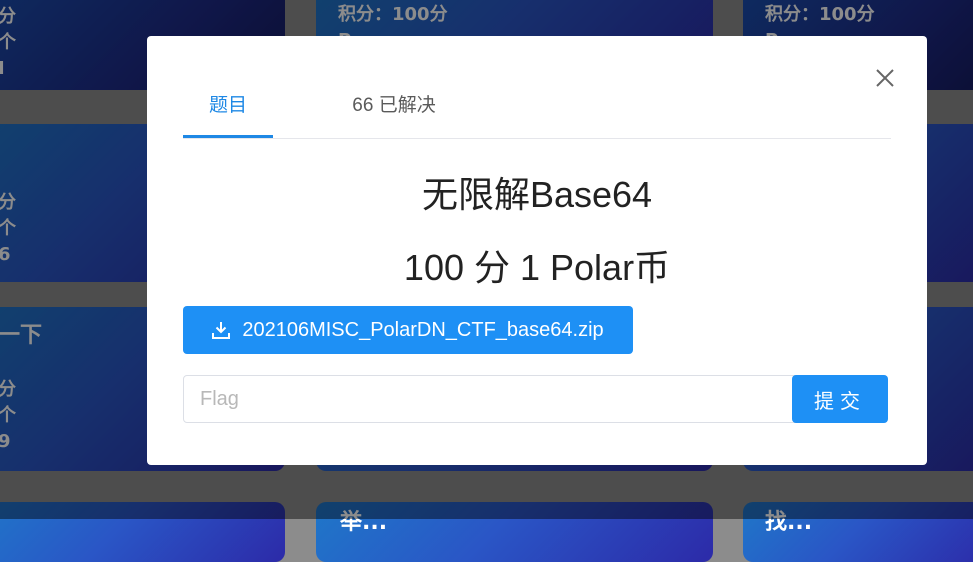  I want to click on download-attachment-button: 202106MISC_PolarDN_CTF_base64.zip, so click(408, 330).